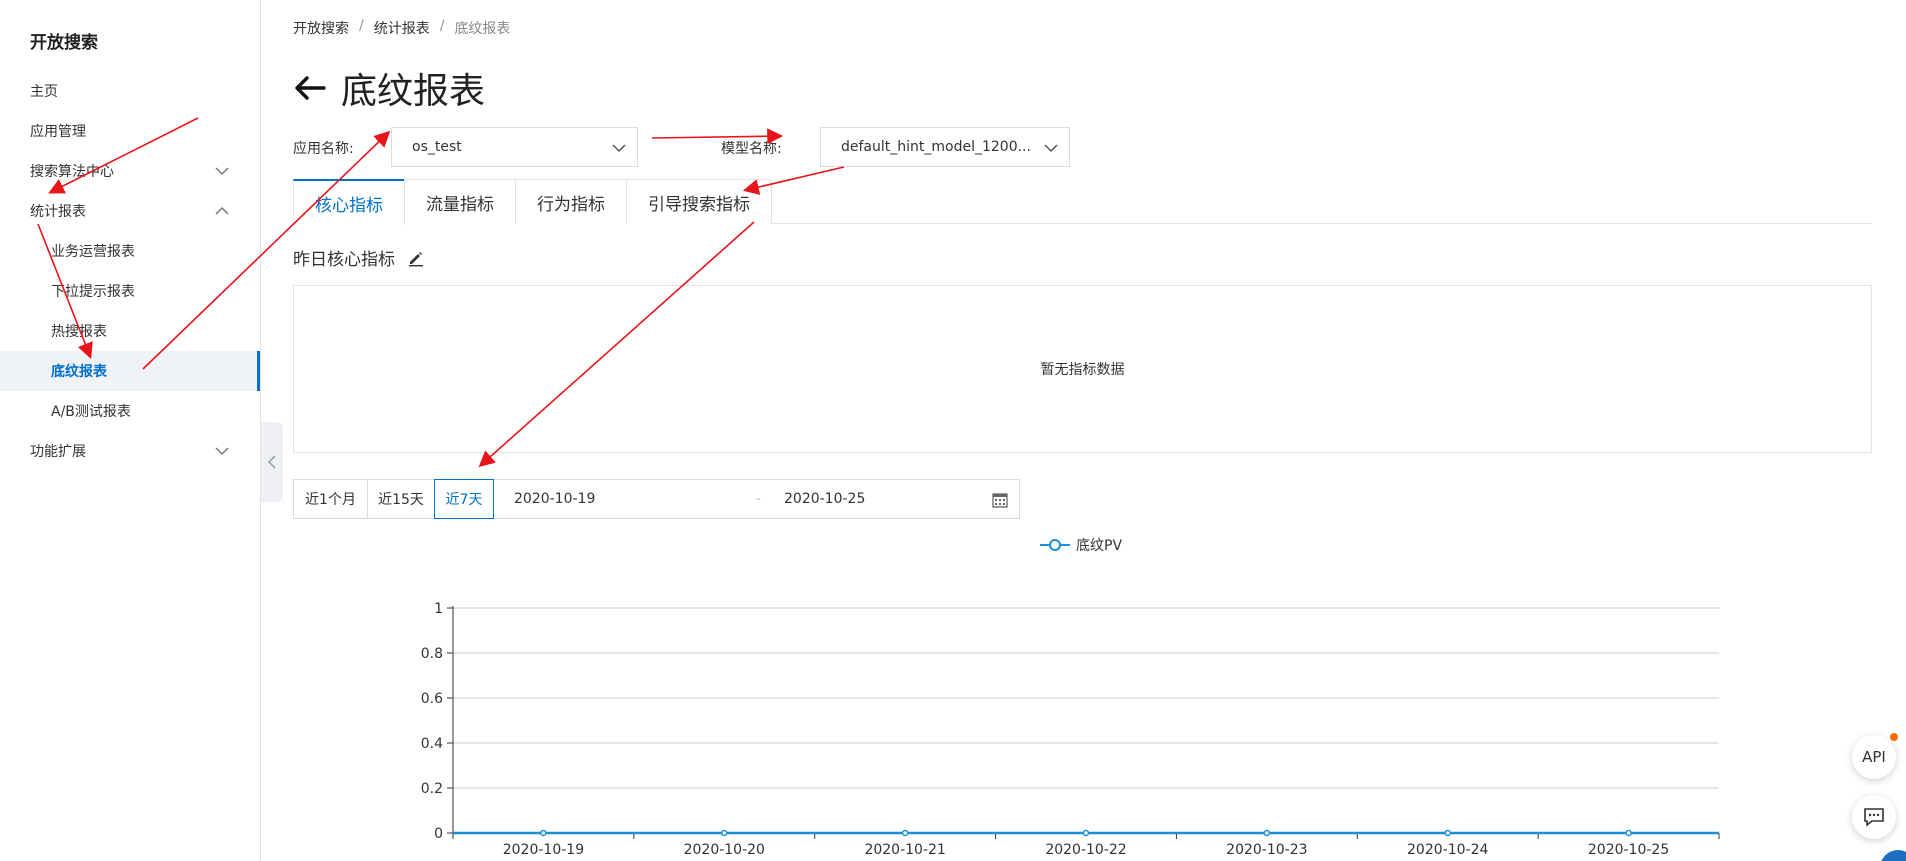  Describe the element at coordinates (330, 499) in the screenshot. I see `range-1-month-button: 近1个月` at that location.